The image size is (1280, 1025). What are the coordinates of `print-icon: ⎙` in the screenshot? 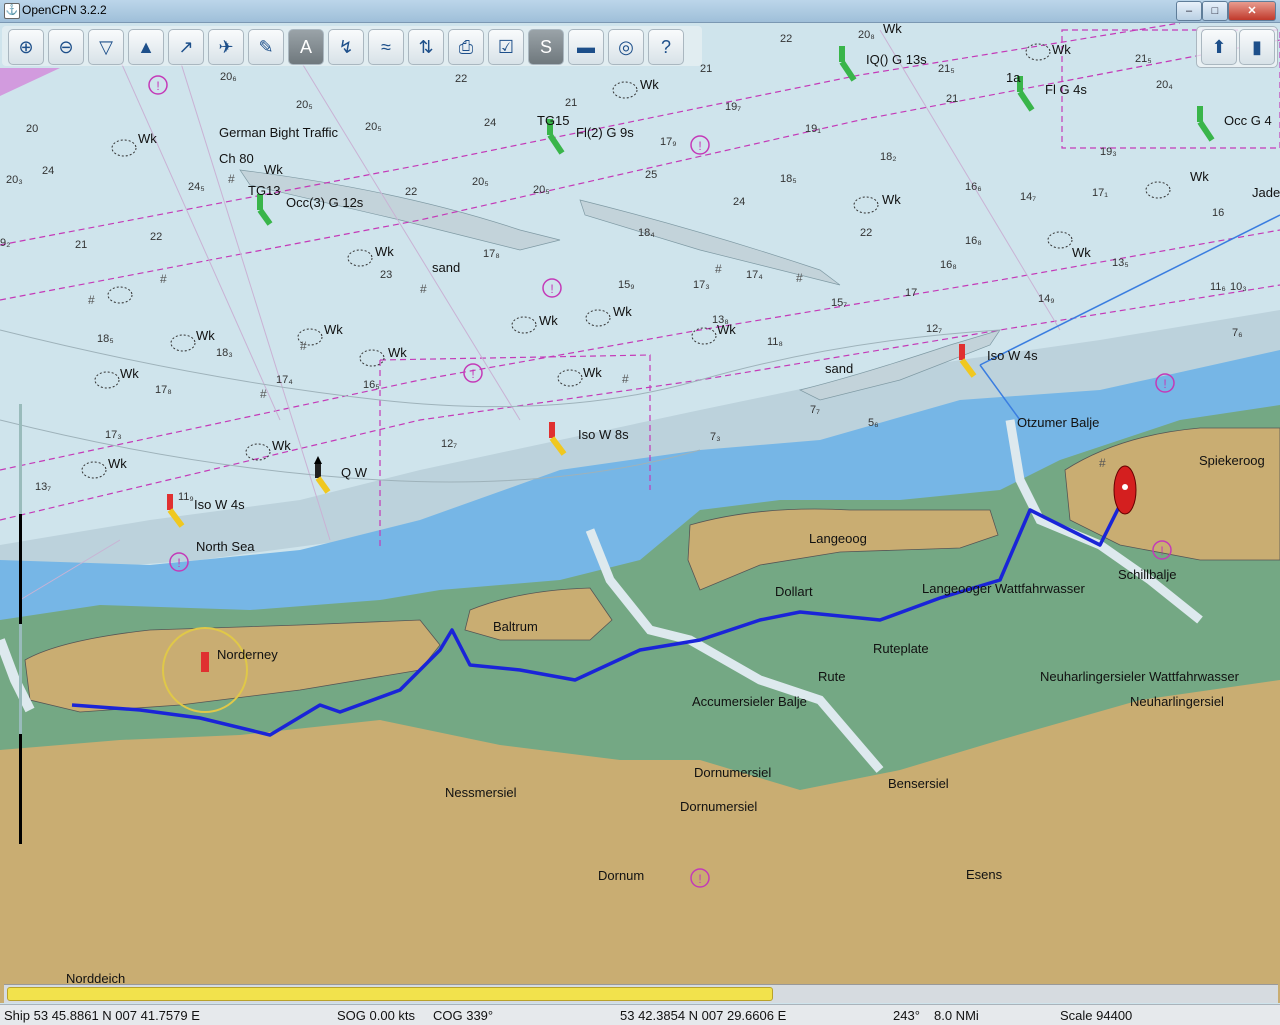 It's located at (466, 47).